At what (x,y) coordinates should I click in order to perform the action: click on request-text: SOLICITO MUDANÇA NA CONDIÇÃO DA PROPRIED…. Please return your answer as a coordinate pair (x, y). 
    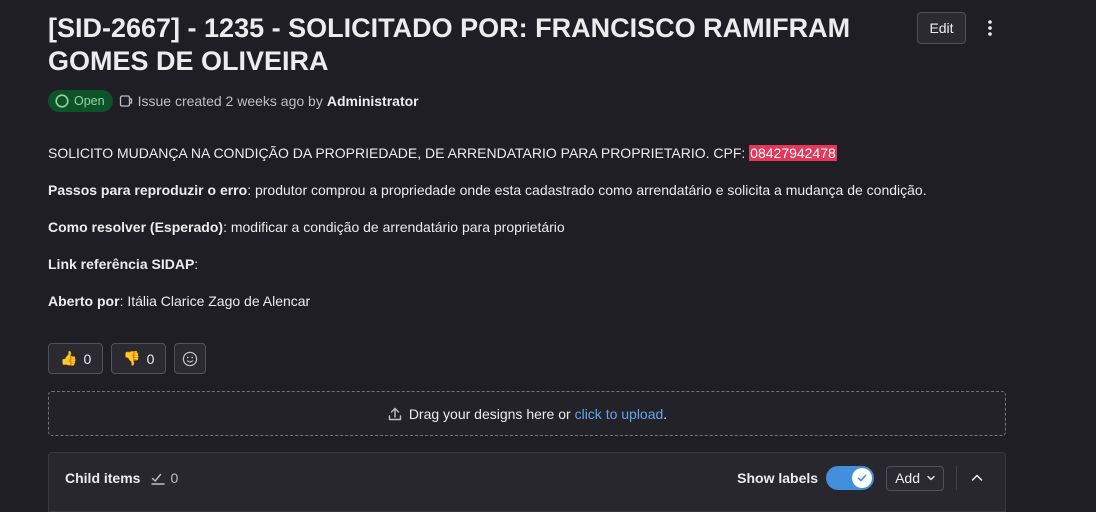
    Looking at the image, I should click on (399, 153).